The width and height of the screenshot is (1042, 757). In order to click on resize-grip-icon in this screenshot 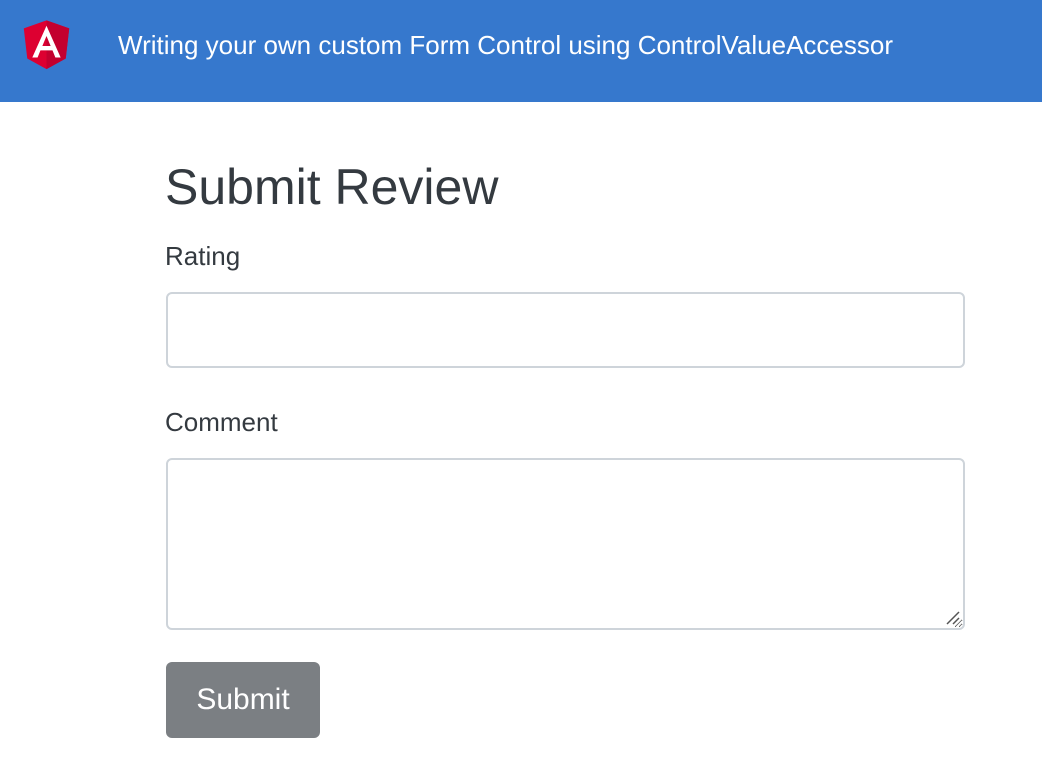, I will do `click(952, 617)`.